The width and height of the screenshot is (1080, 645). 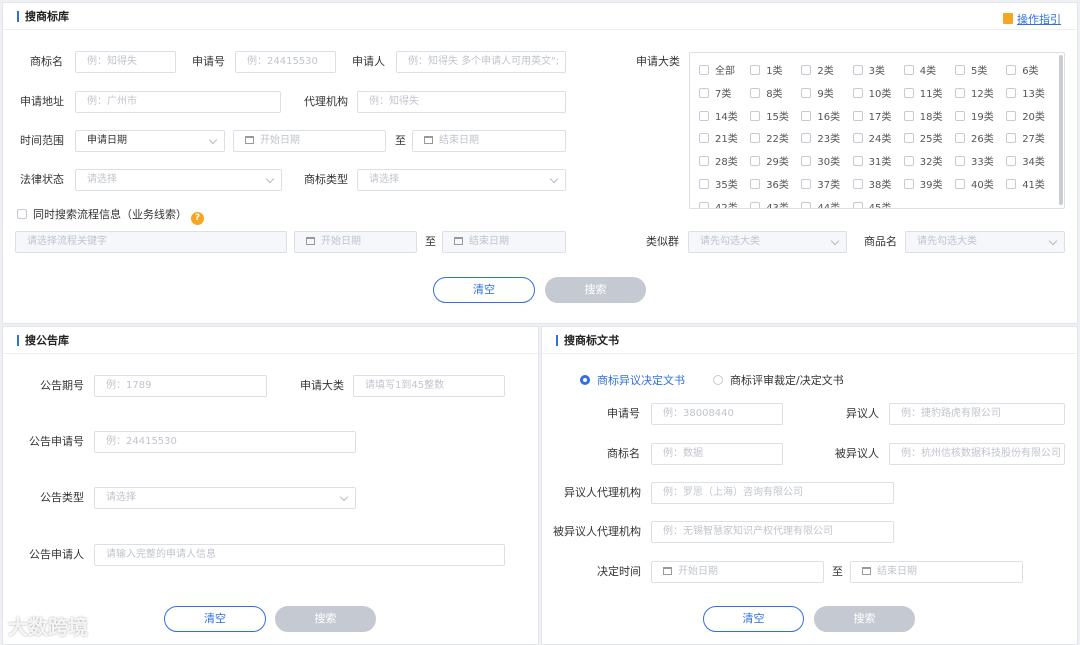 What do you see at coordinates (489, 141) in the screenshot?
I see `end-date-input: 结束日期` at bounding box center [489, 141].